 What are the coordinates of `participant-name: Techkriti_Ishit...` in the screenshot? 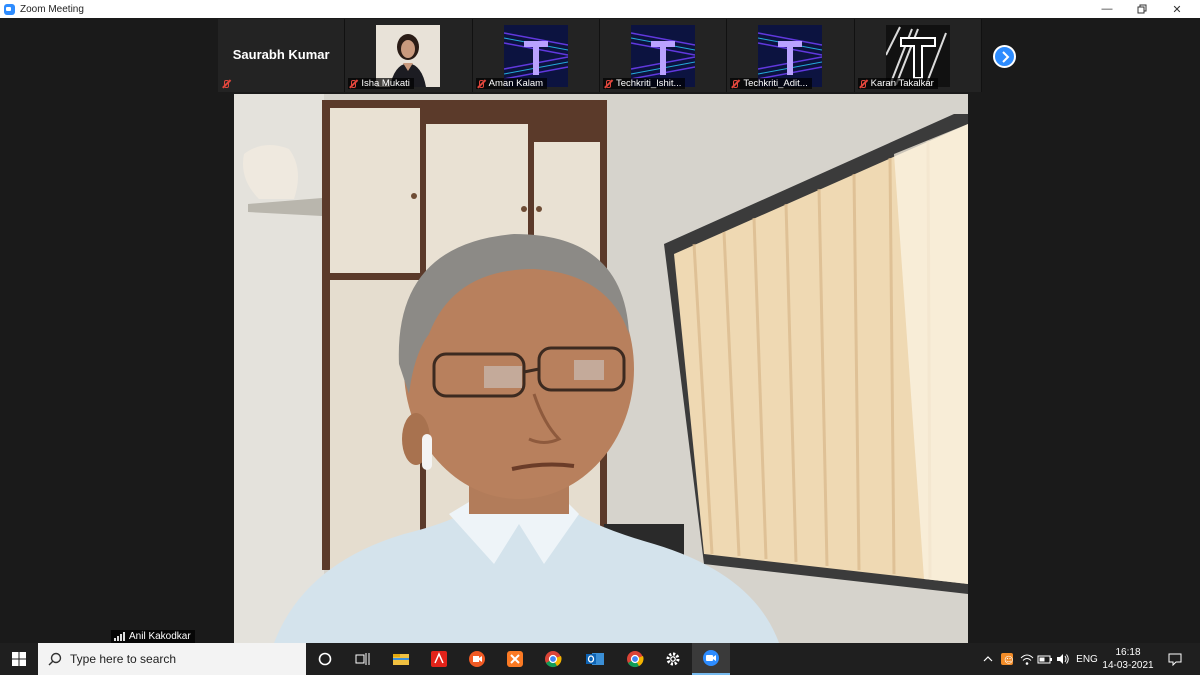 It's located at (648, 83).